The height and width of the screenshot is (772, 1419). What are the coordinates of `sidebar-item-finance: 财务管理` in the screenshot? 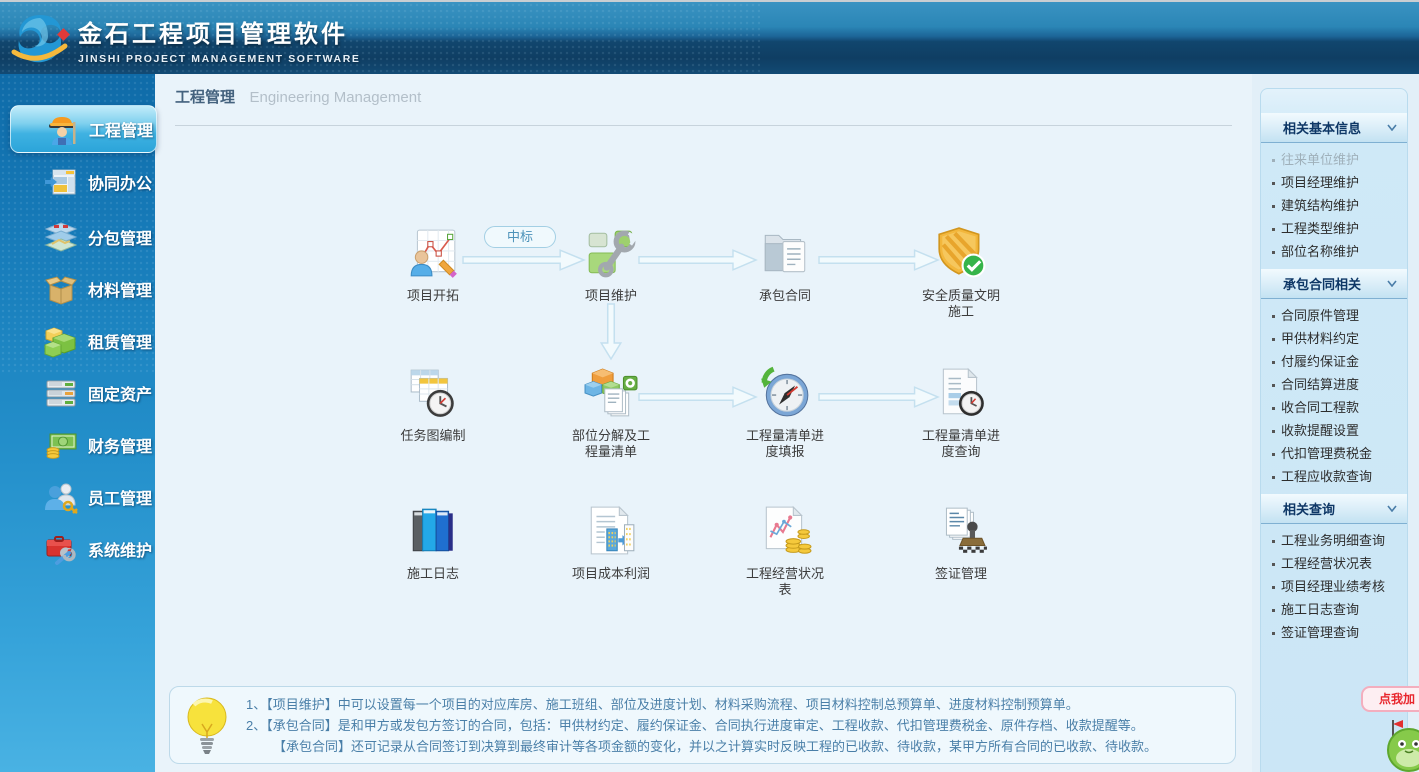 It's located at (83, 445).